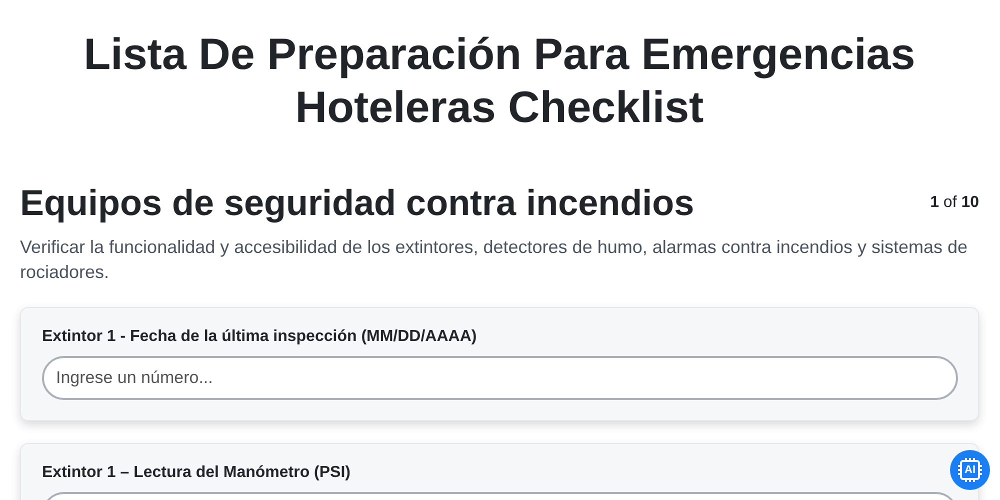  What do you see at coordinates (970, 470) in the screenshot?
I see `chip-icon` at bounding box center [970, 470].